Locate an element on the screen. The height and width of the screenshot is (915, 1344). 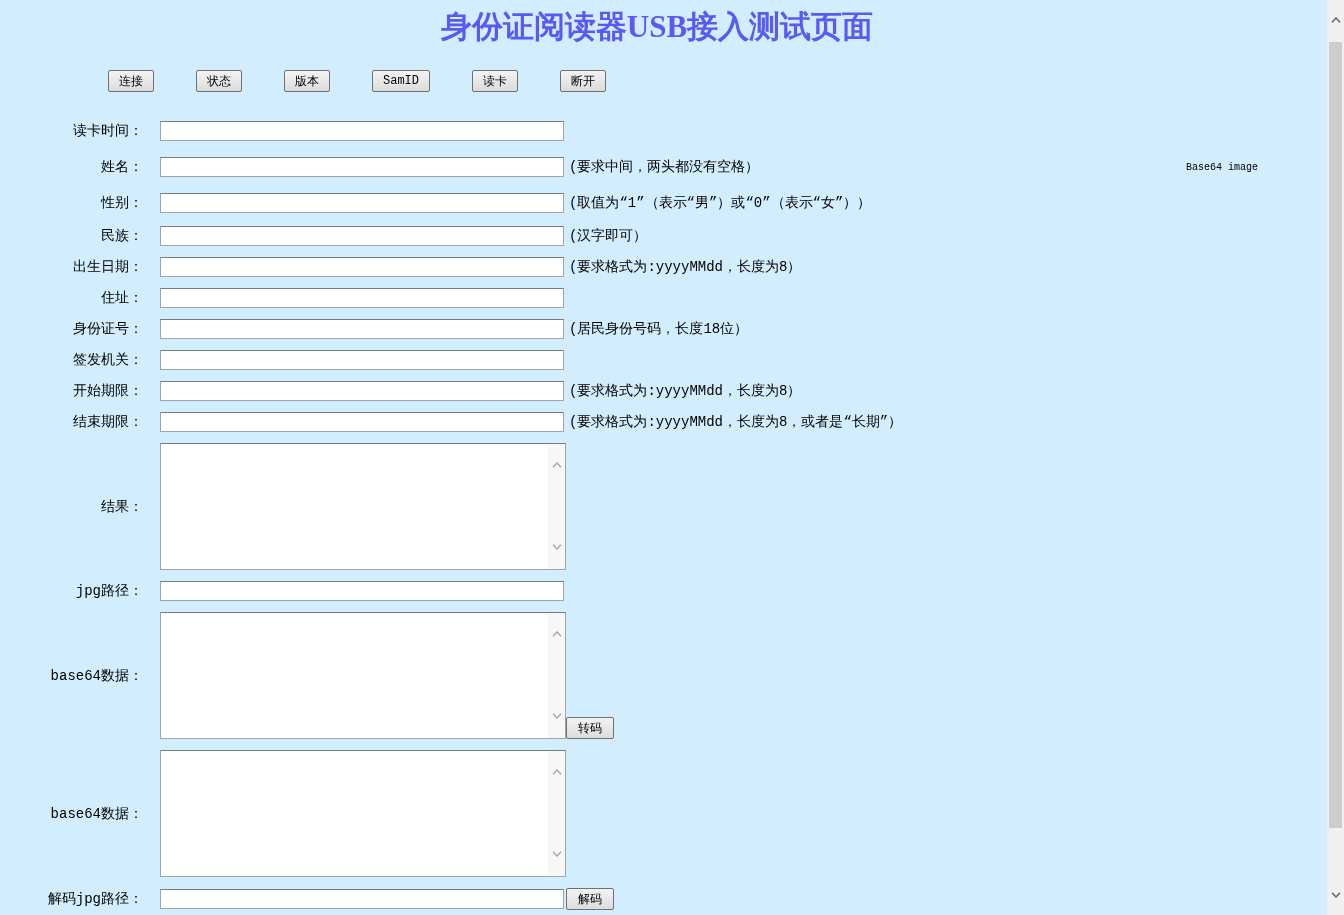
field-label: 开始期限： is located at coordinates (108, 391).